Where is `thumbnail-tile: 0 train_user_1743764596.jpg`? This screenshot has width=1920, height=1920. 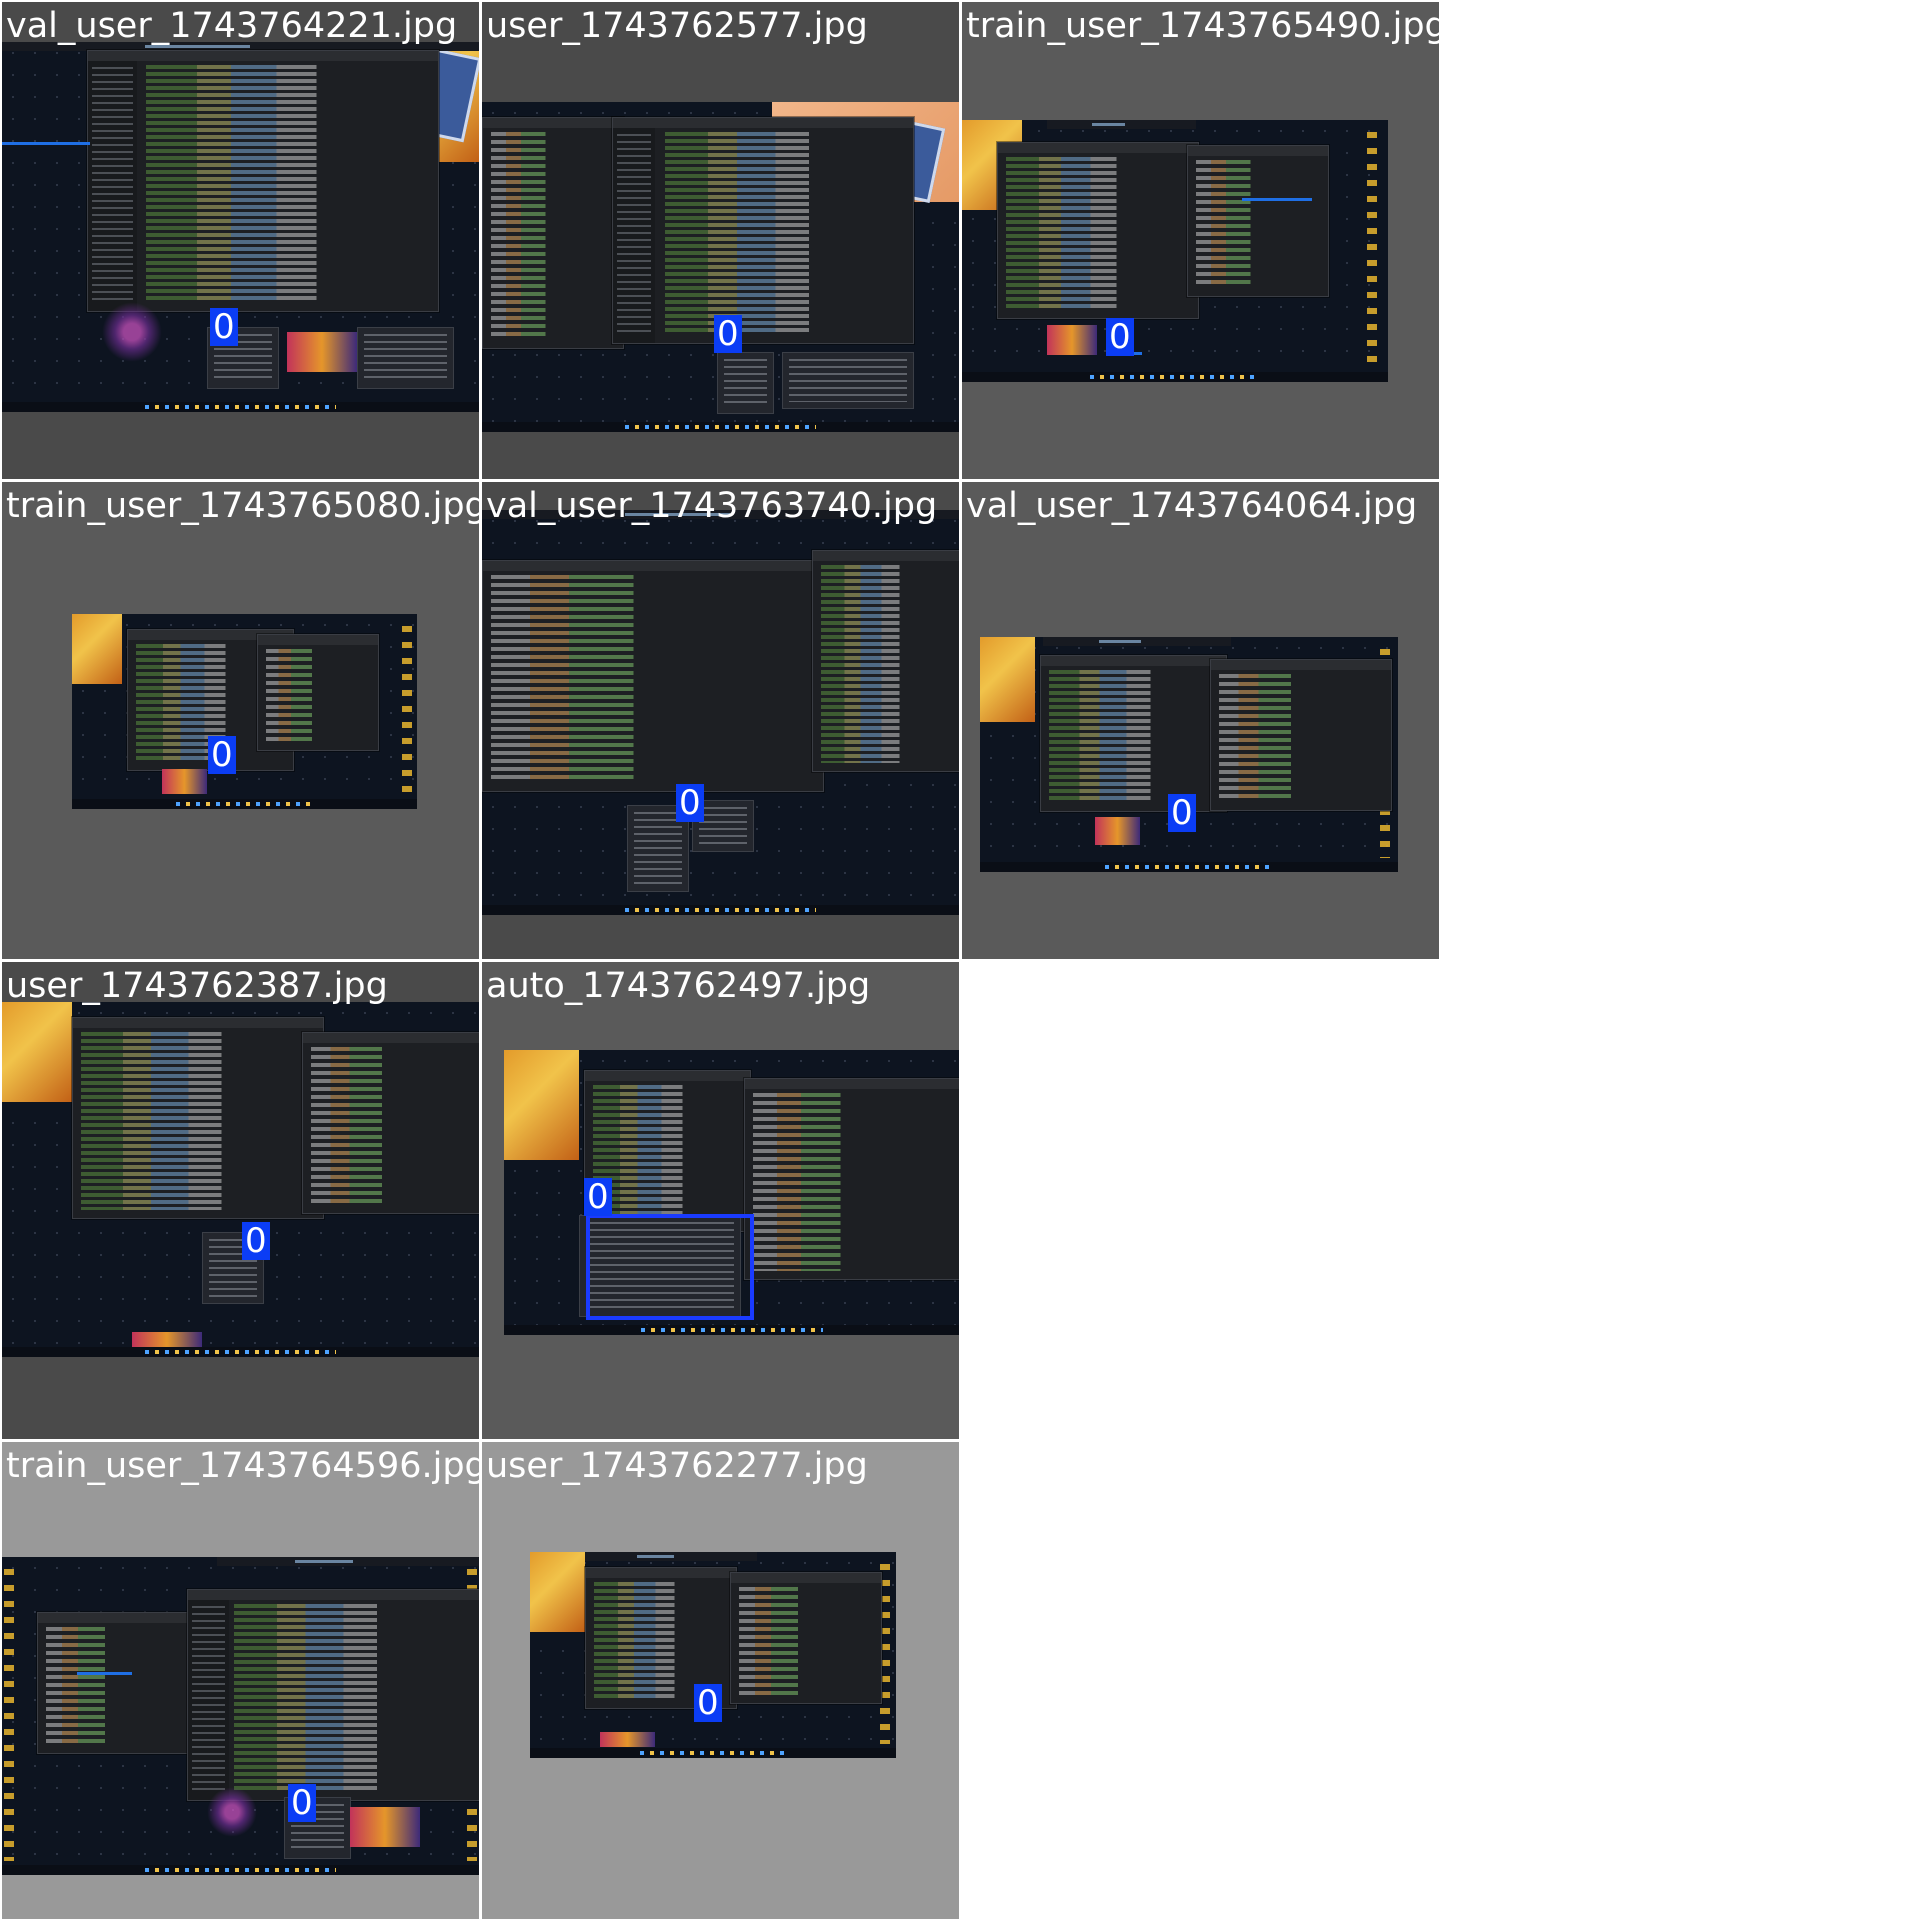
thumbnail-tile: 0 train_user_1743764596.jpg is located at coordinates (240, 1680).